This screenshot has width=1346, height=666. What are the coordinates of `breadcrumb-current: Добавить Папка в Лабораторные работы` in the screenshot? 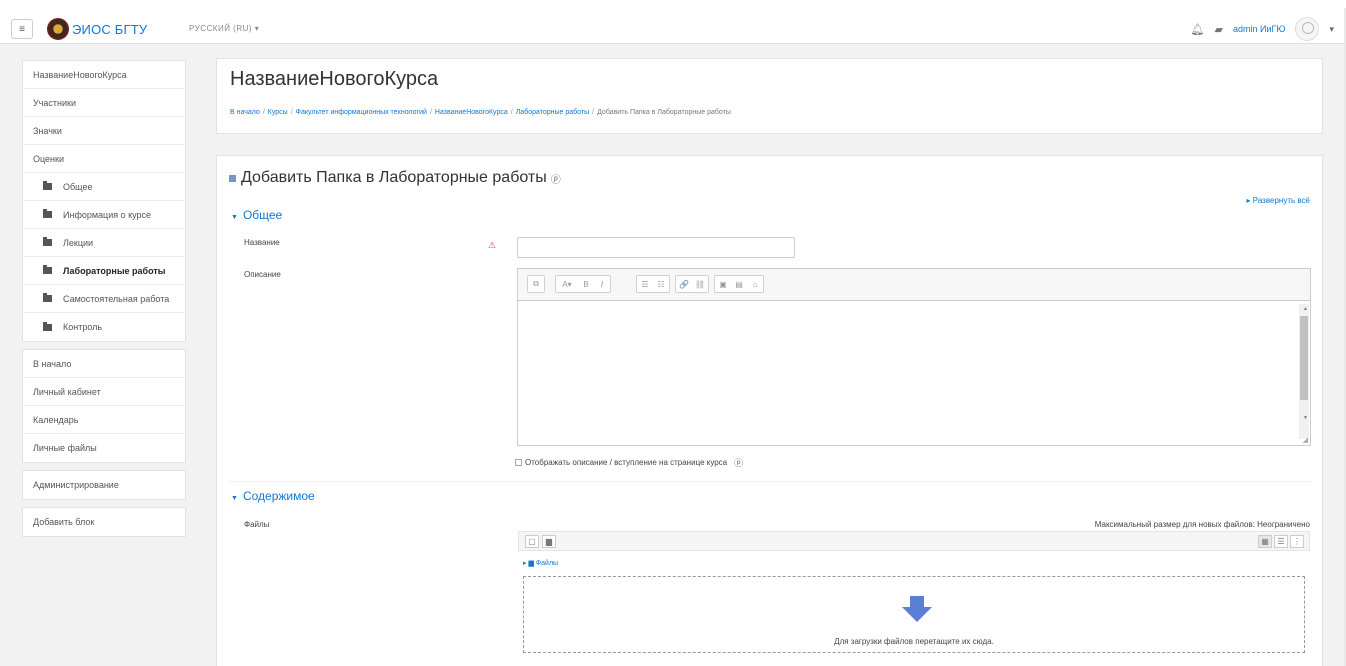 It's located at (664, 112).